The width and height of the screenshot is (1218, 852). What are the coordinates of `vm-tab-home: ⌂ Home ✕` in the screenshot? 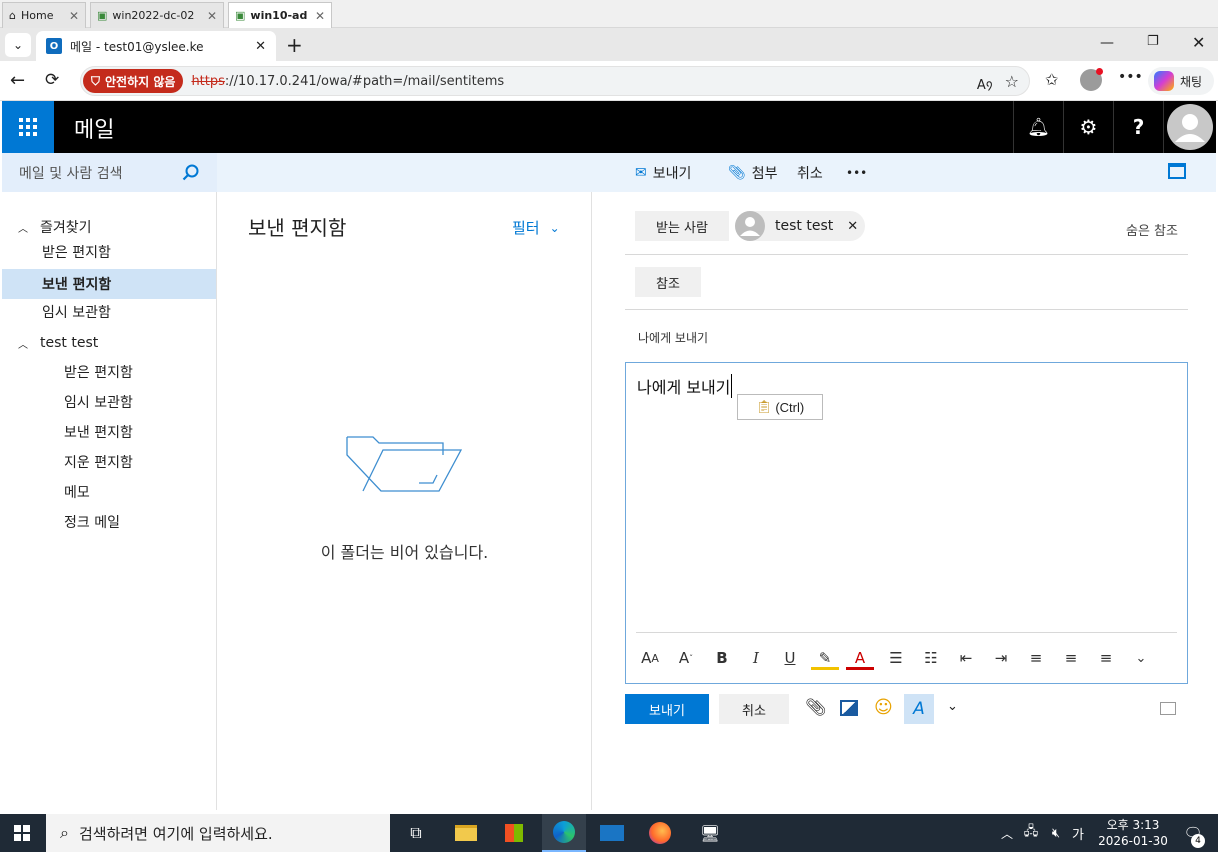 It's located at (44, 15).